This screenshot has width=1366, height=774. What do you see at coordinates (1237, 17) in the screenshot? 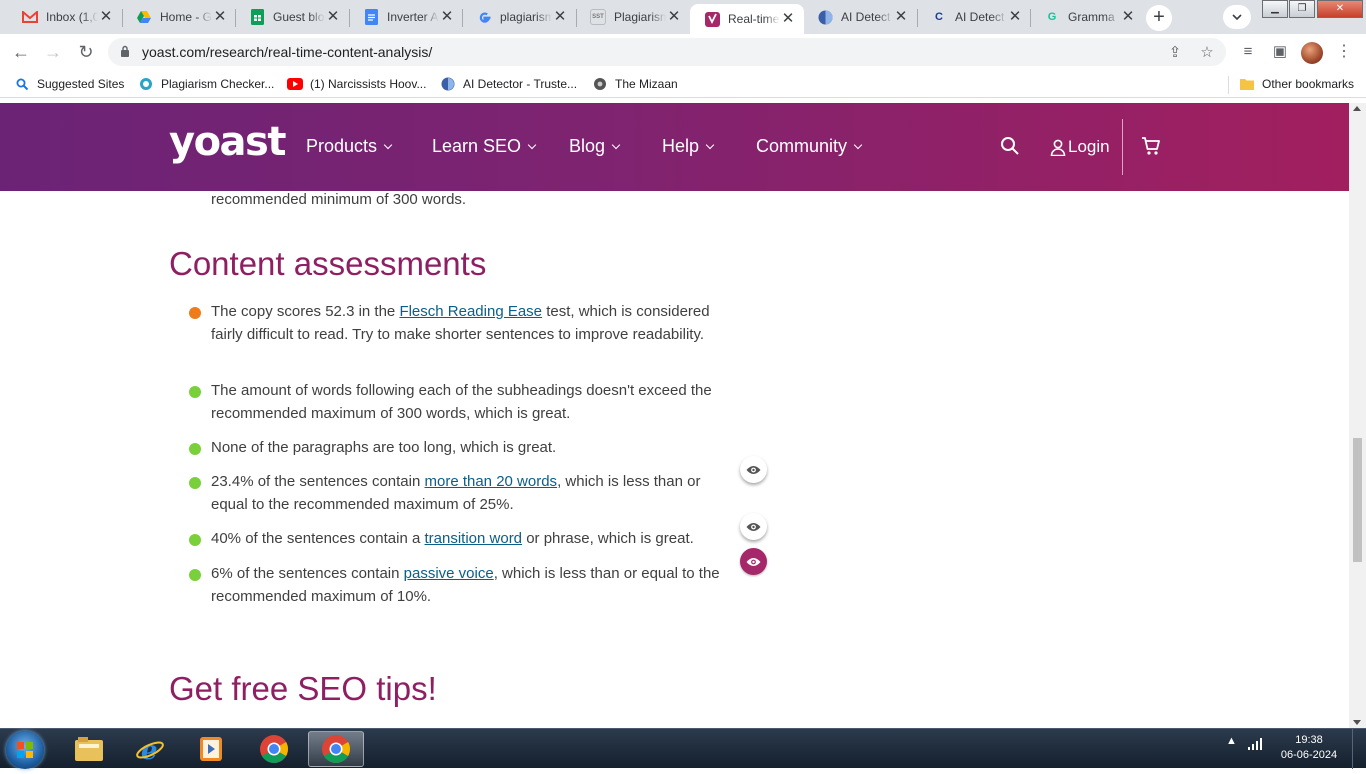
I see `tab-search-button` at bounding box center [1237, 17].